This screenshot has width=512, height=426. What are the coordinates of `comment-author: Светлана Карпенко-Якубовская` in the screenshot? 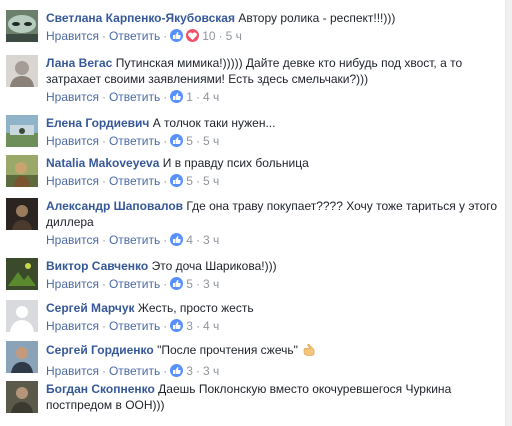 It's located at (140, 18).